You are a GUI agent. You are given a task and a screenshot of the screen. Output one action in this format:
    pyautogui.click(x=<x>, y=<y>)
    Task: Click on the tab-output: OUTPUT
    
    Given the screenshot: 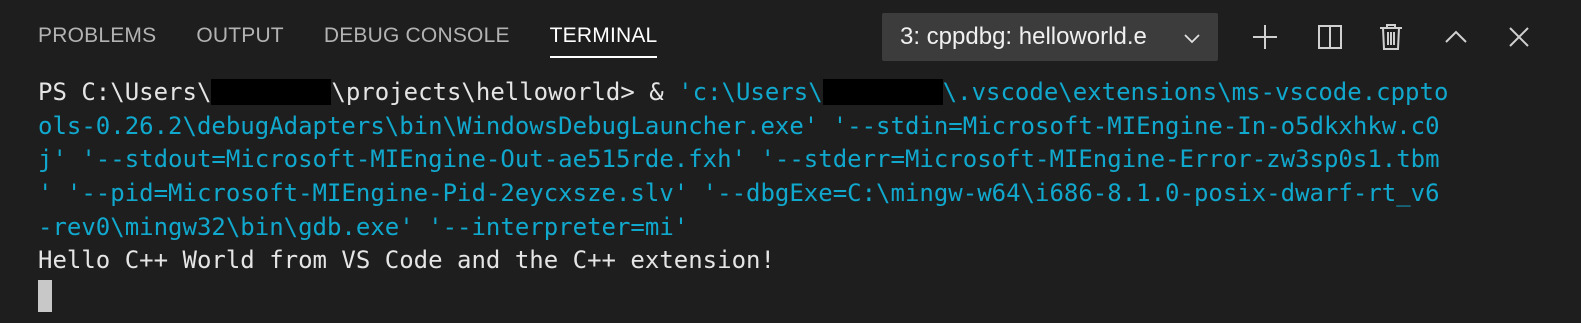 What is the action you would take?
    pyautogui.click(x=240, y=41)
    